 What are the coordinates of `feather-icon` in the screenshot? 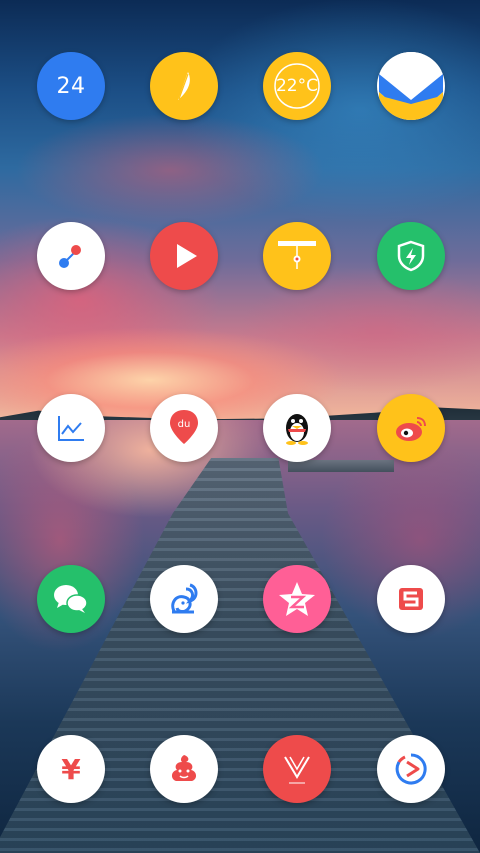 It's located at (184, 86).